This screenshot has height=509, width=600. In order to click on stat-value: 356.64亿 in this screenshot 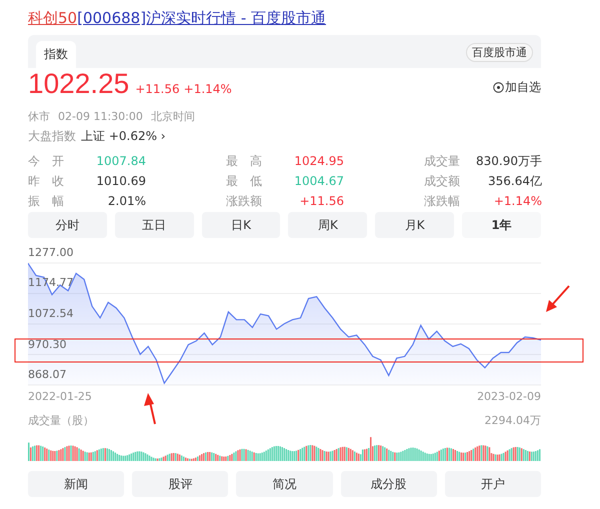, I will do `click(515, 181)`.